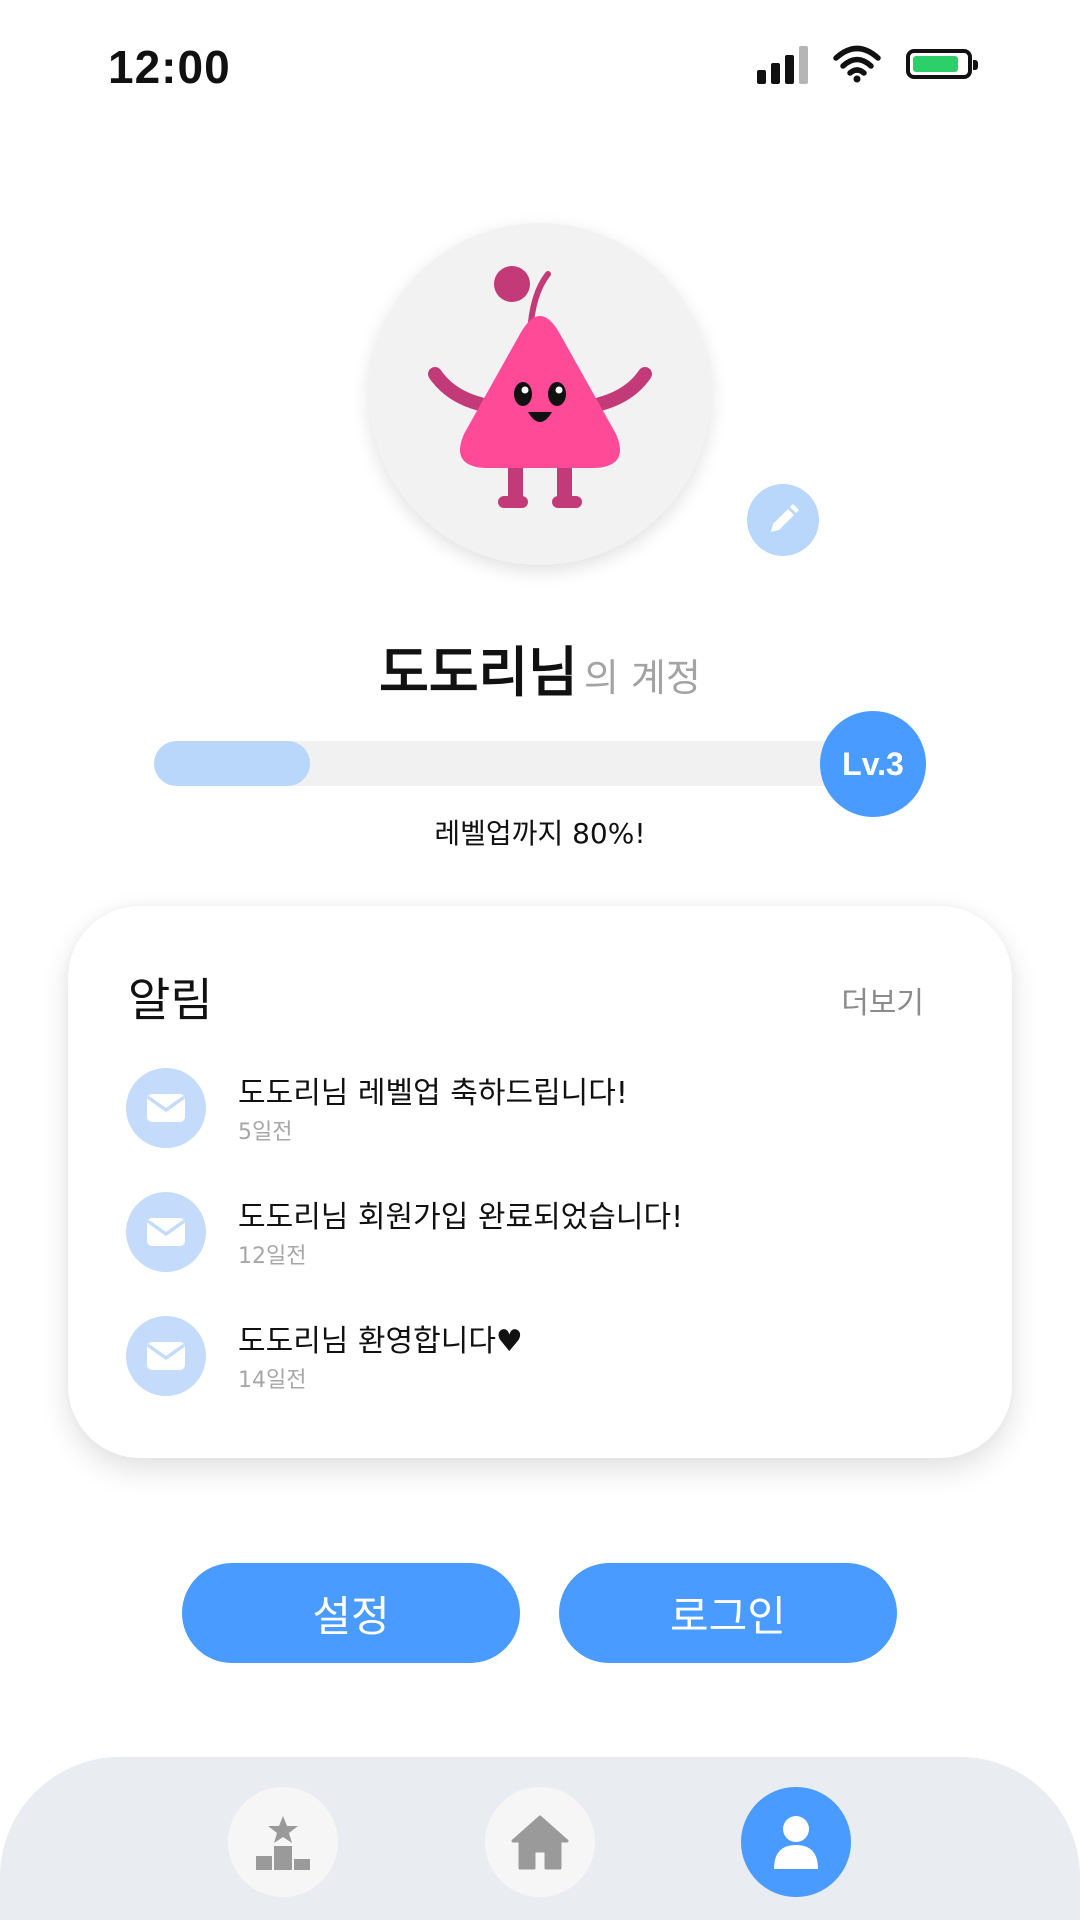 The height and width of the screenshot is (1920, 1080). What do you see at coordinates (546, 1113) in the screenshot?
I see `notification-item: 도도리님 레벨업 축하드립니다! 5일전` at bounding box center [546, 1113].